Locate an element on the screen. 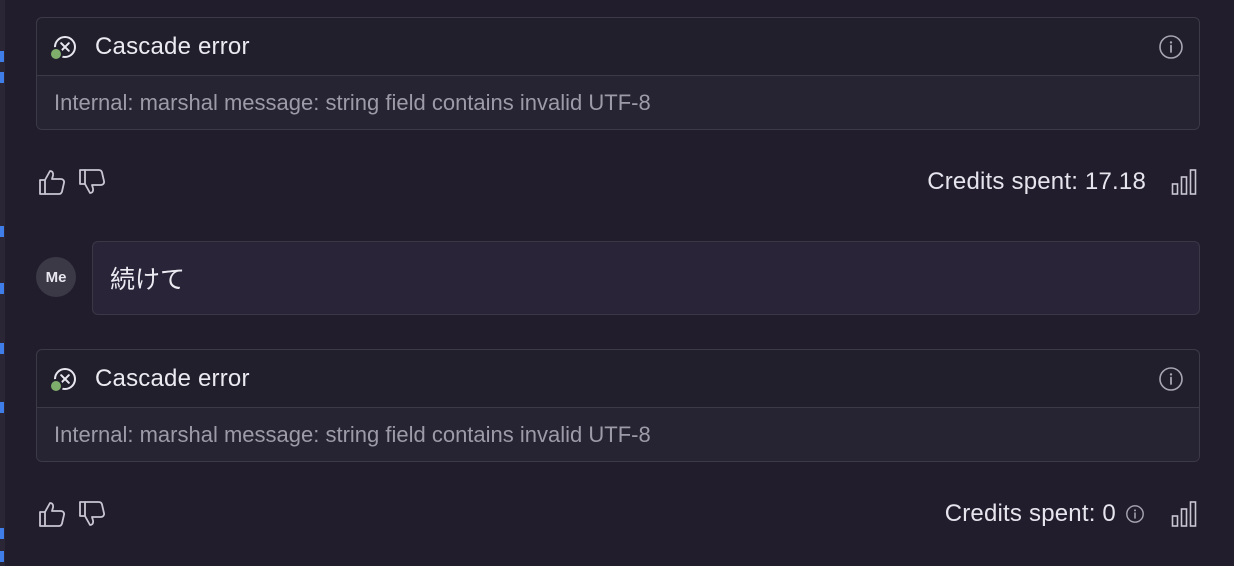 The image size is (1234, 566). editor-gutter is located at coordinates (2, 283).